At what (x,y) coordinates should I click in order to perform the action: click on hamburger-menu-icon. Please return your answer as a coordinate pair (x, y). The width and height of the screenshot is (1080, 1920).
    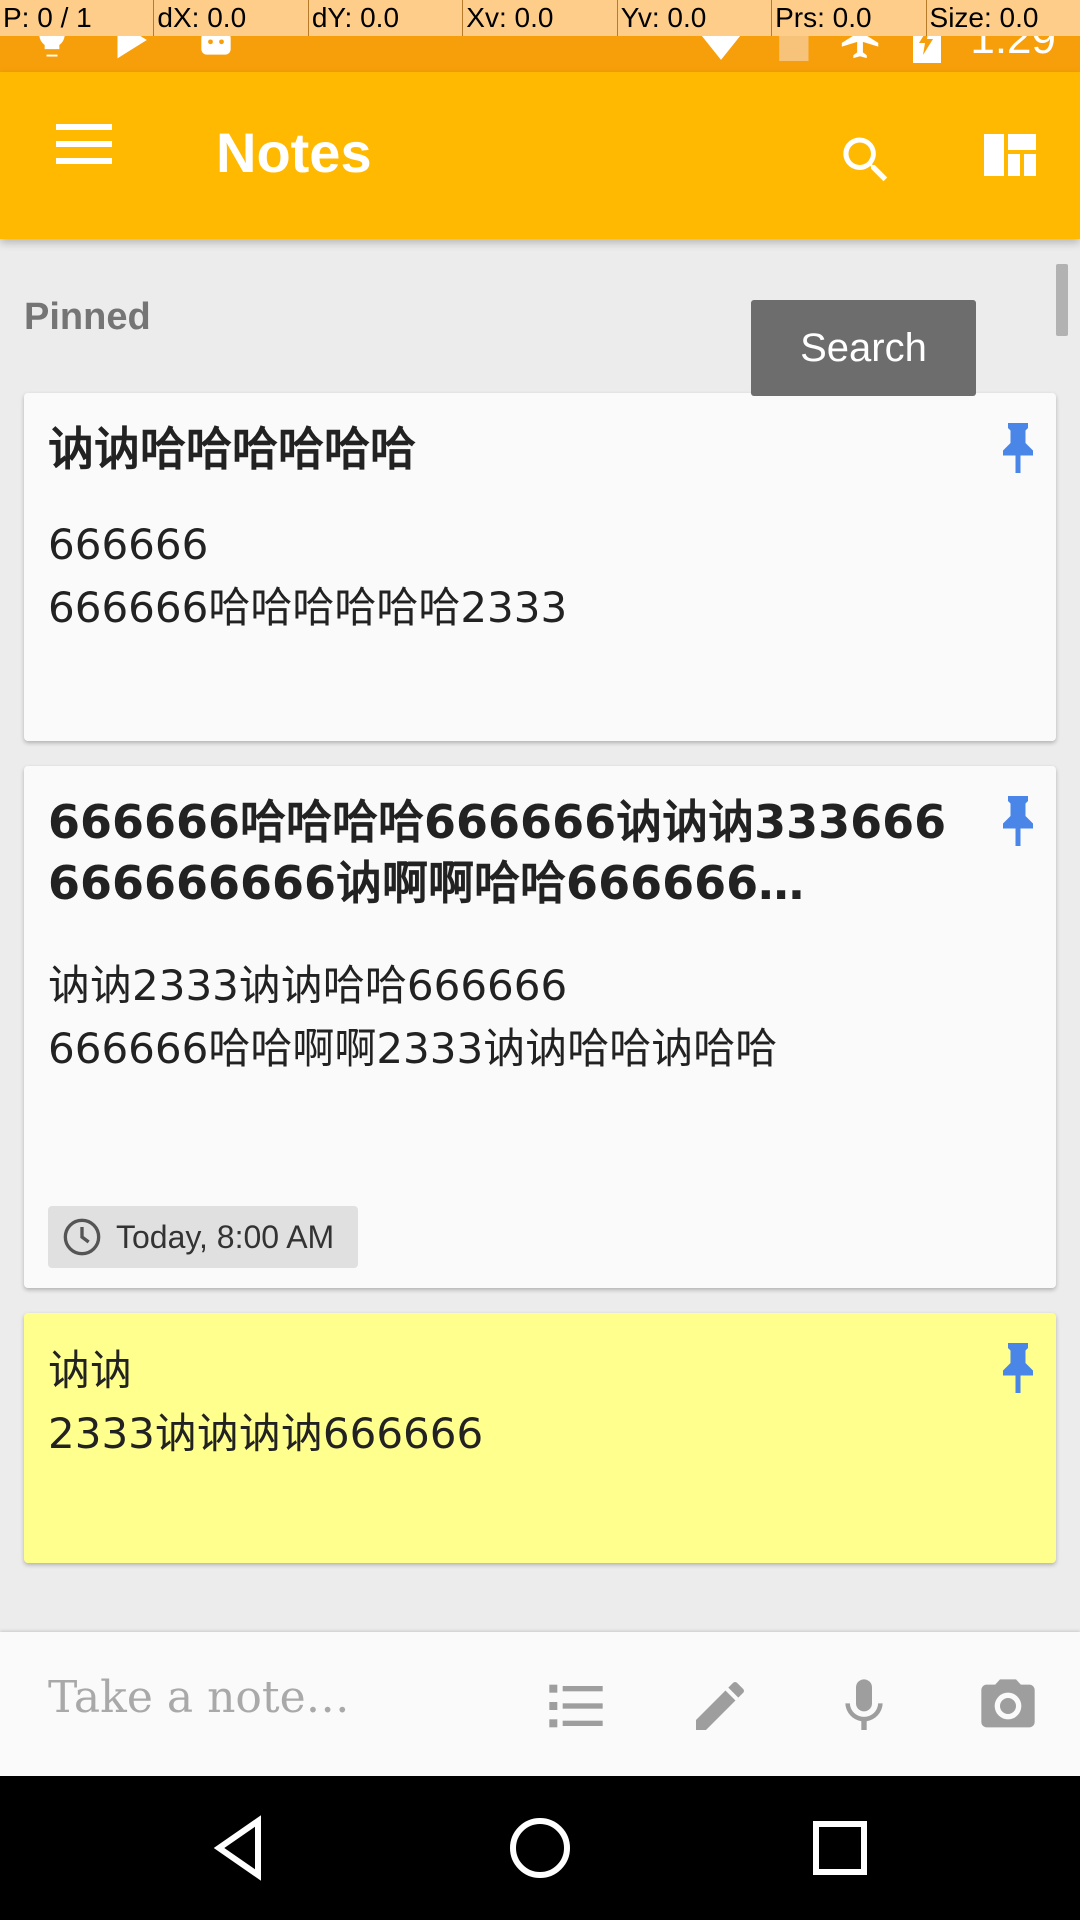
    Looking at the image, I should click on (84, 154).